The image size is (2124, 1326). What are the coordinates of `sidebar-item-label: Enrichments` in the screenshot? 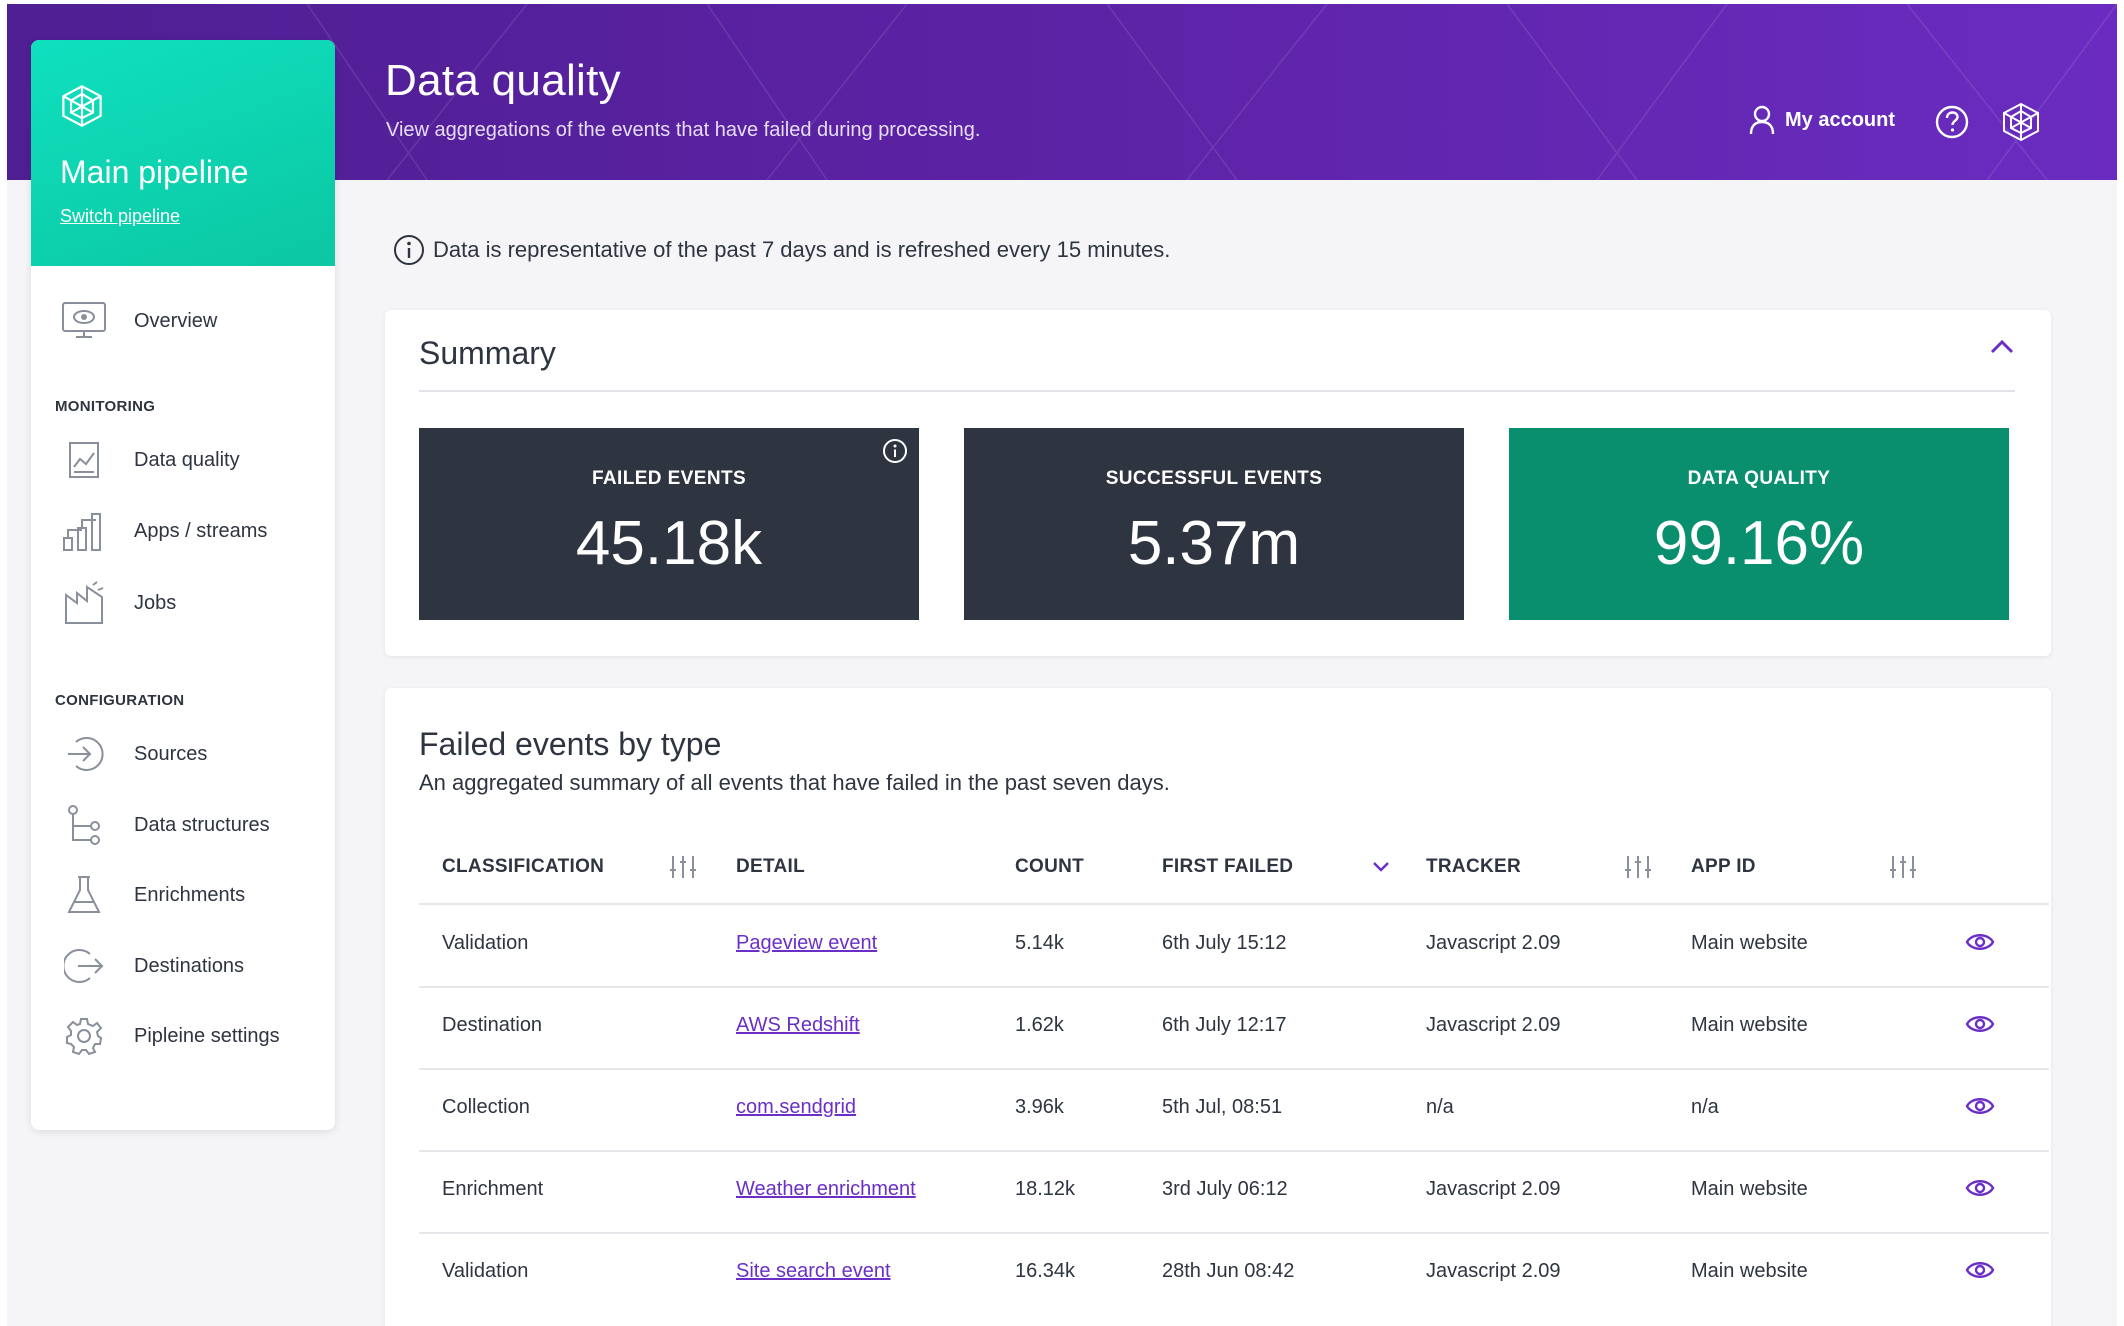 It's located at (190, 894).